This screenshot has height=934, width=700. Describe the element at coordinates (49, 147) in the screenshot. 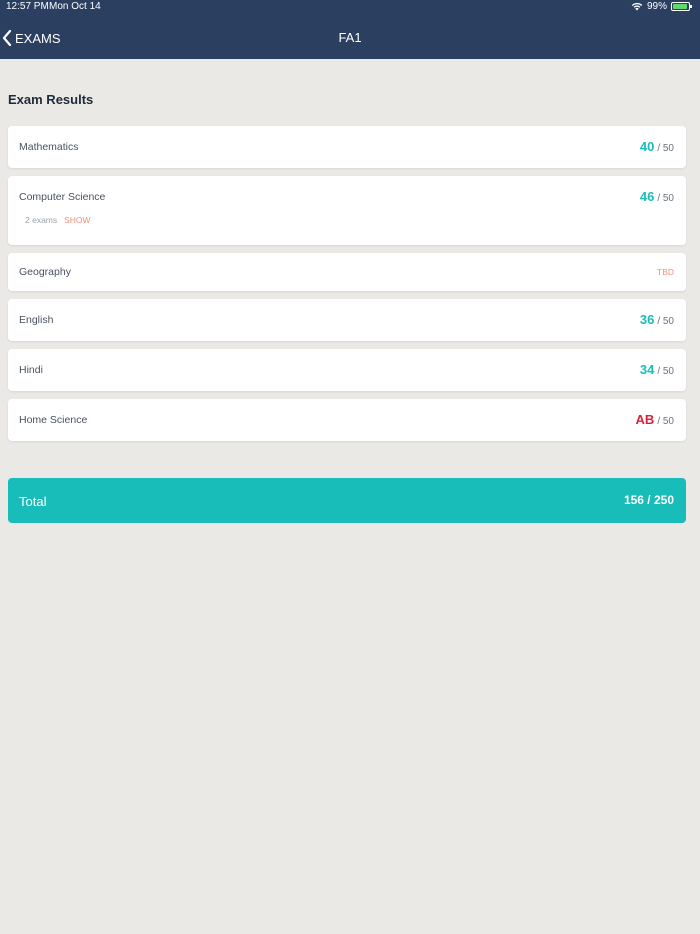

I see `subject-name: Mathematics` at that location.